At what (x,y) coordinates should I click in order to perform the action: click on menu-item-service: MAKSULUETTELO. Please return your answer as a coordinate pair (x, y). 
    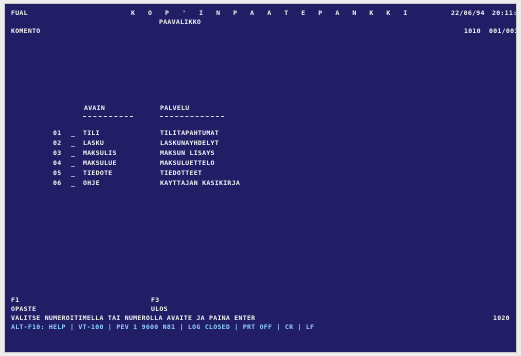
    Looking at the image, I should click on (187, 163).